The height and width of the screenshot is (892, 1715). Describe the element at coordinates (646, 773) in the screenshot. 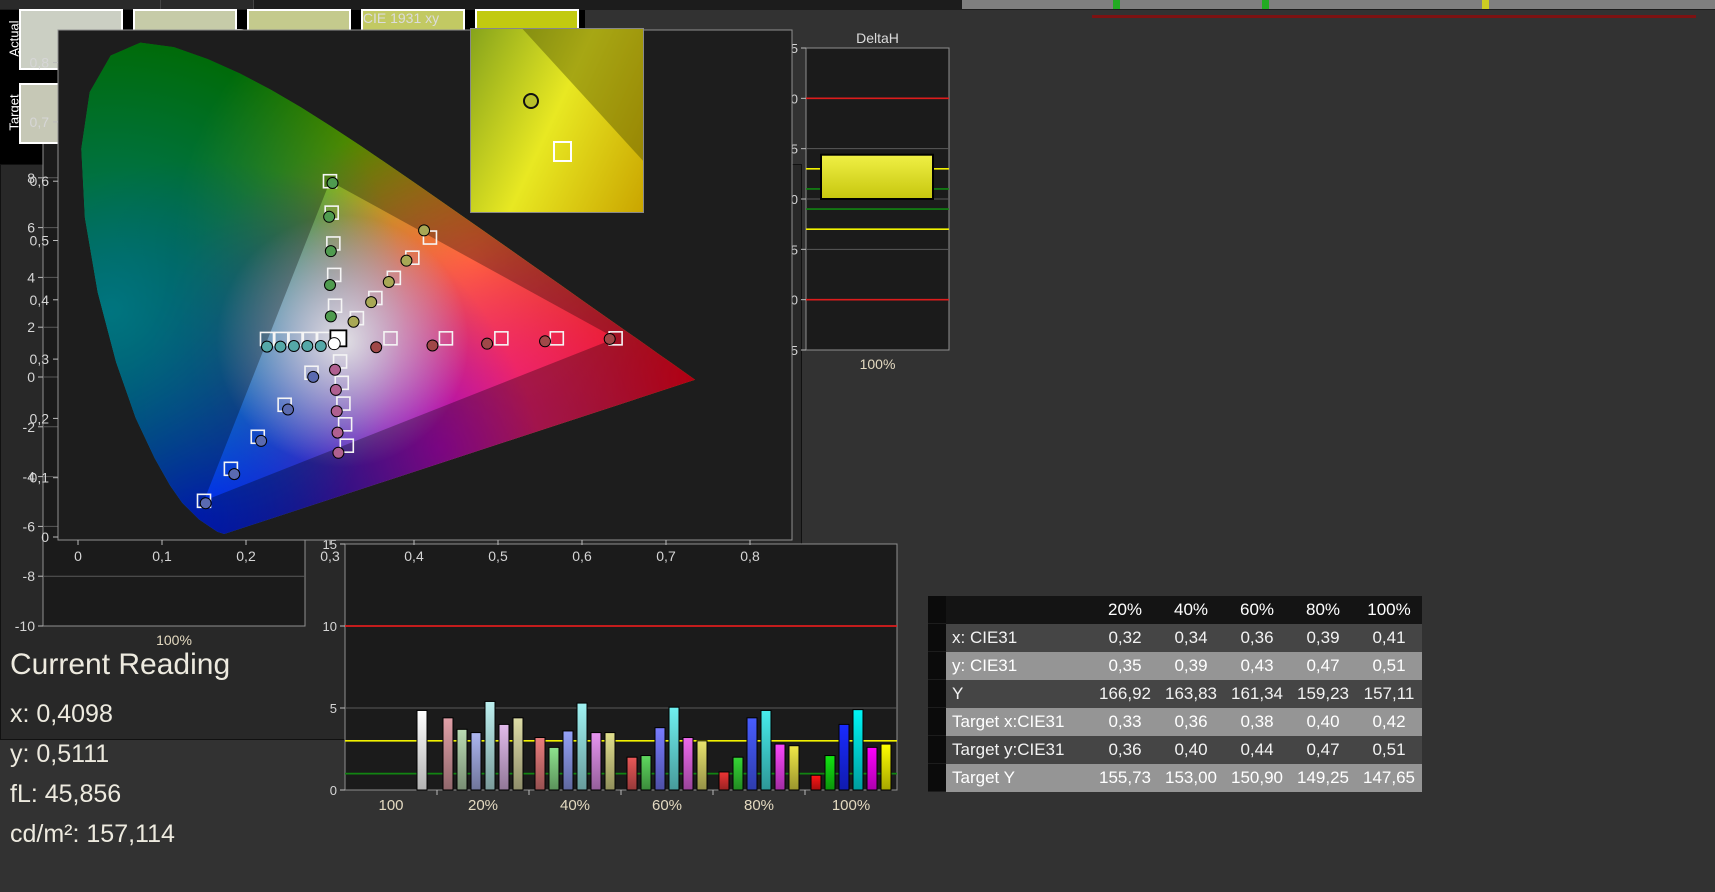

I see `delta-e-bar-60%-1` at that location.